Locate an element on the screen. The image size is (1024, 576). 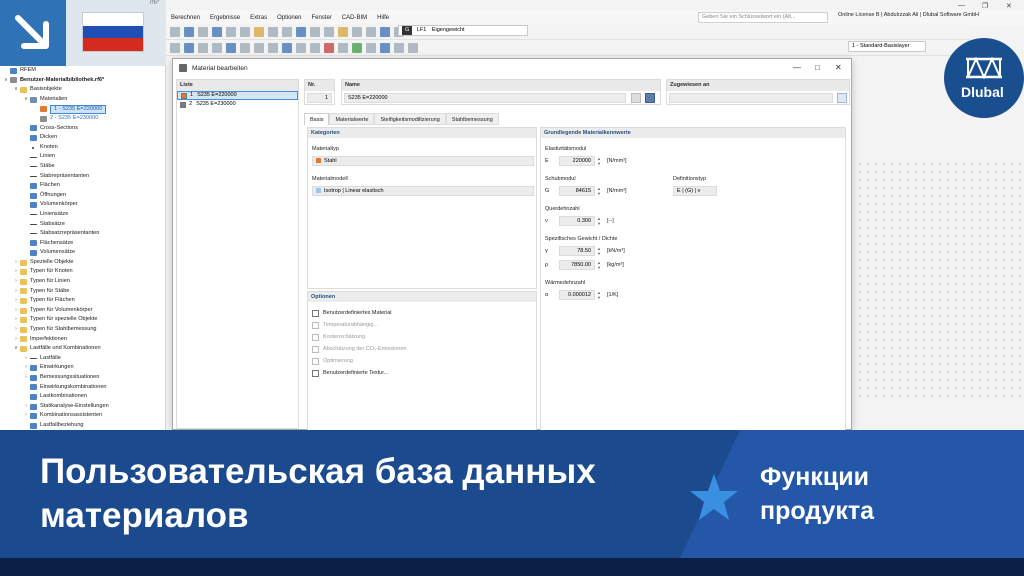
tree-item: 1 - S235 E=220000 is located at coordinates (82, 109).